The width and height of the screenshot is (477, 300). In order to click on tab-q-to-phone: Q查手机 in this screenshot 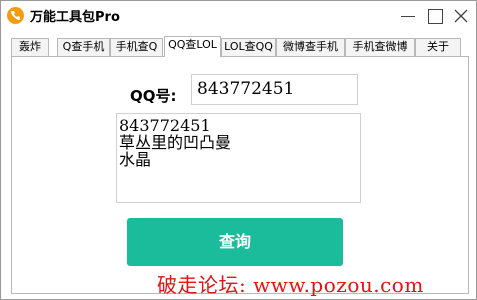, I will do `click(83, 47)`.